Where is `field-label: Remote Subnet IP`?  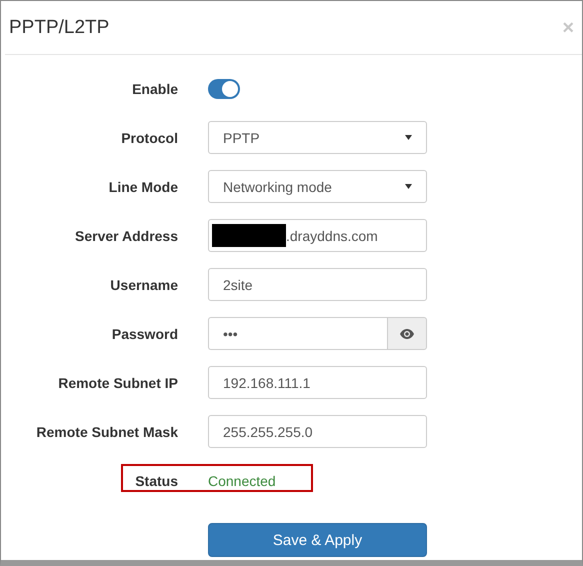 field-label: Remote Subnet IP is located at coordinates (118, 382).